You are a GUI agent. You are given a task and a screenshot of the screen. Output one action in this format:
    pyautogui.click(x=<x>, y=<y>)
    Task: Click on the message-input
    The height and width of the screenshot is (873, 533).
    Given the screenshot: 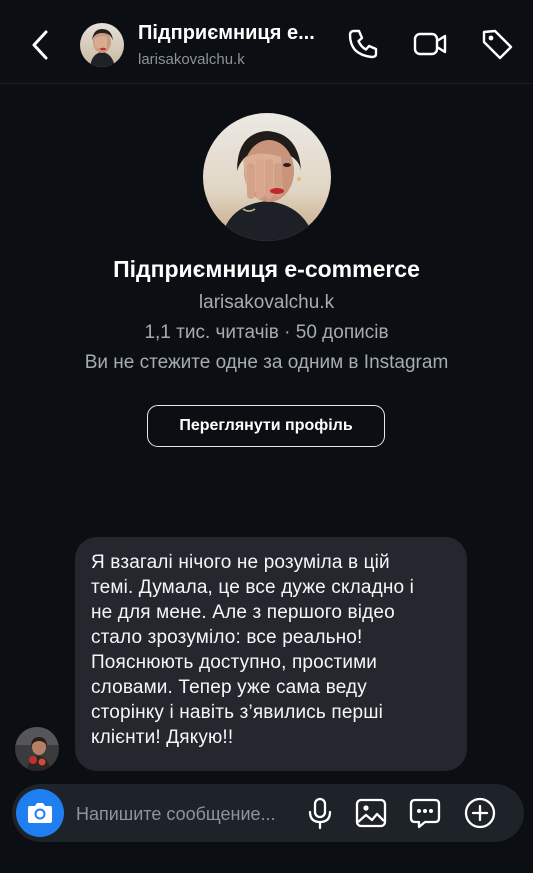 What is the action you would take?
    pyautogui.click(x=191, y=814)
    